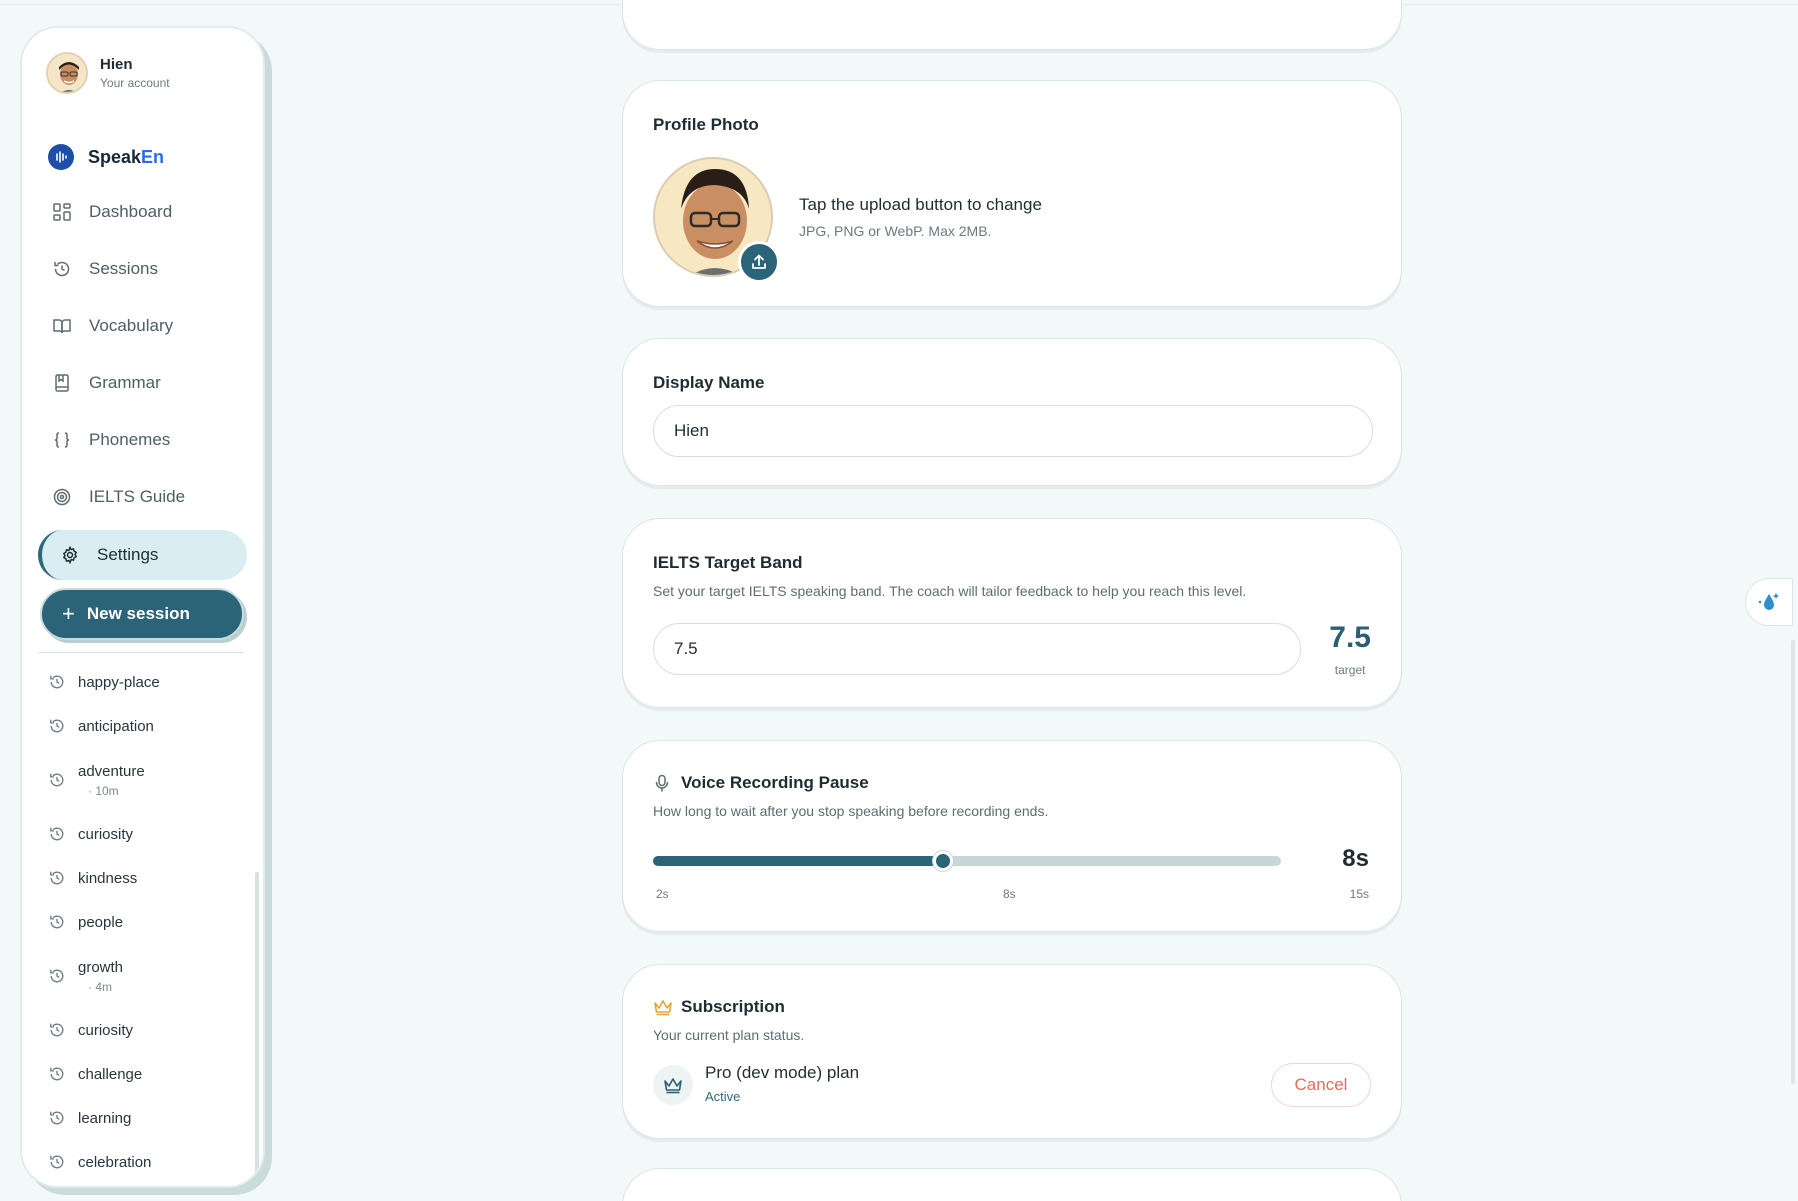 Image resolution: width=1798 pixels, height=1201 pixels. I want to click on nav-item-ielts-guide: IELTS Guide, so click(142, 496).